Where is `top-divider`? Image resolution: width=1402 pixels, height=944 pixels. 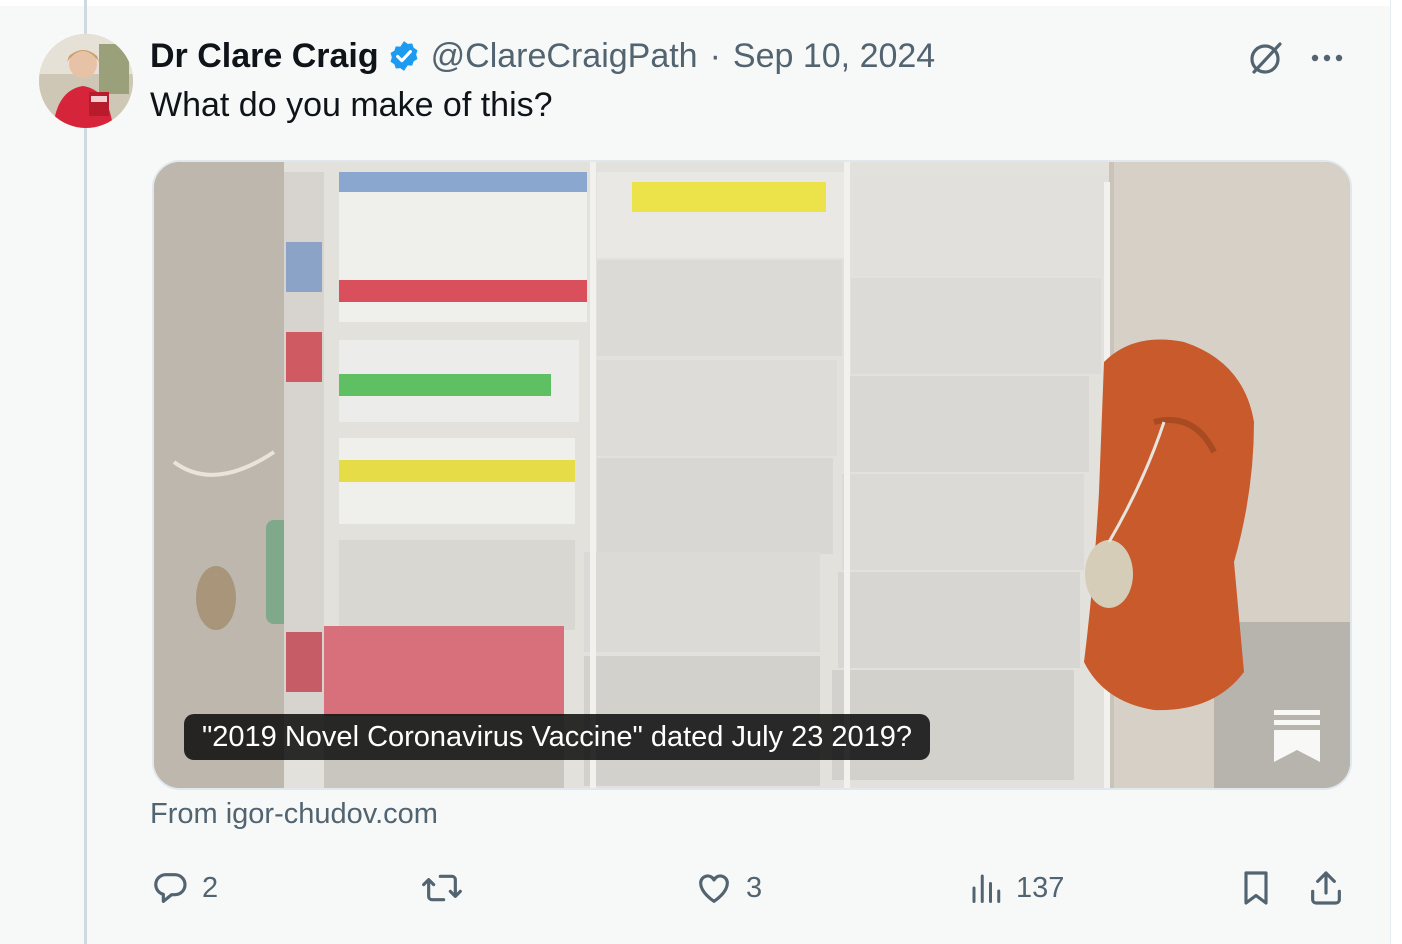
top-divider is located at coordinates (695, 3).